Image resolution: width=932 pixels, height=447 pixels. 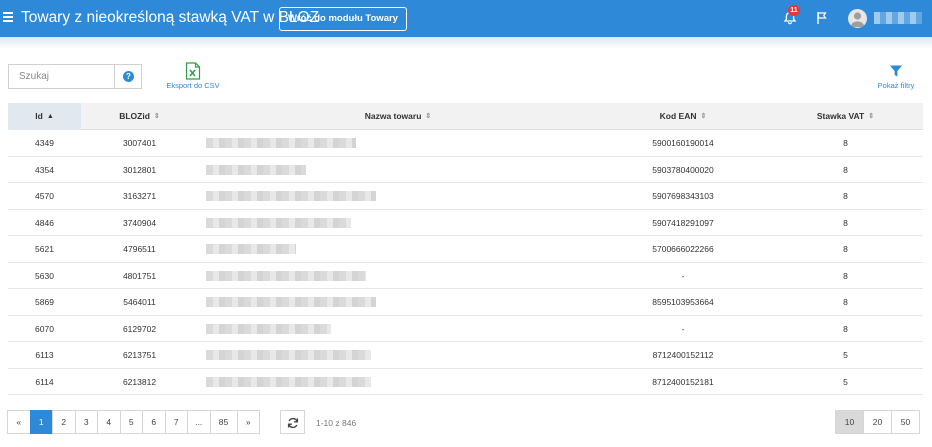 What do you see at coordinates (248, 422) in the screenshot?
I see `next-page-button: »` at bounding box center [248, 422].